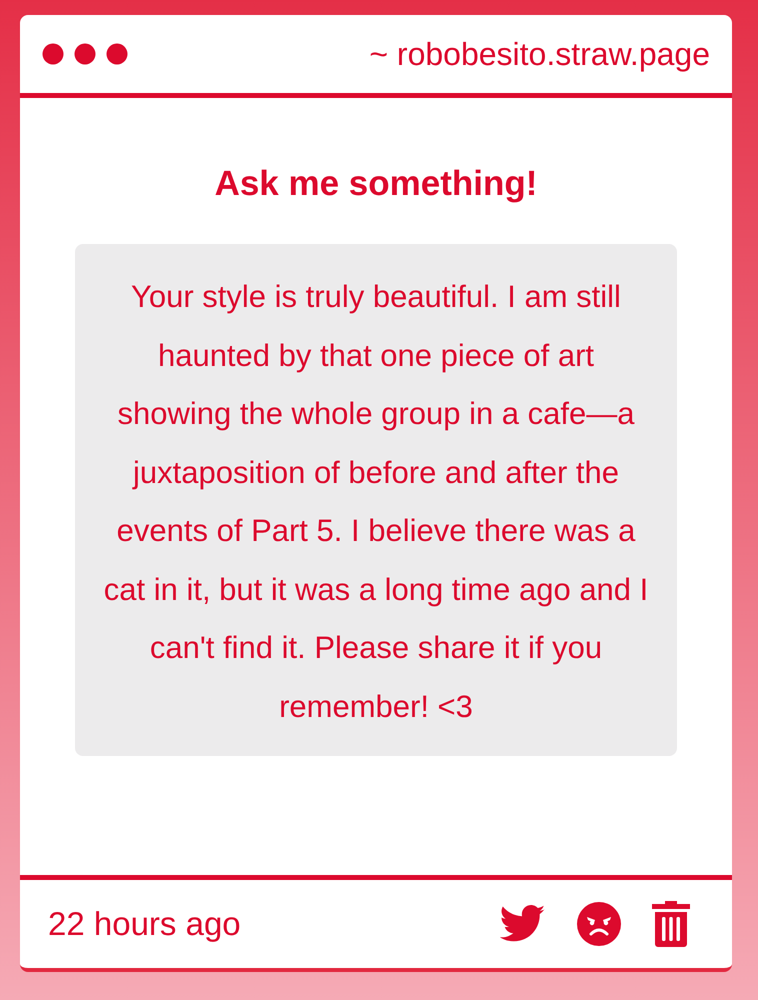 The height and width of the screenshot is (1000, 758). Describe the element at coordinates (671, 924) in the screenshot. I see `delete-icon` at that location.